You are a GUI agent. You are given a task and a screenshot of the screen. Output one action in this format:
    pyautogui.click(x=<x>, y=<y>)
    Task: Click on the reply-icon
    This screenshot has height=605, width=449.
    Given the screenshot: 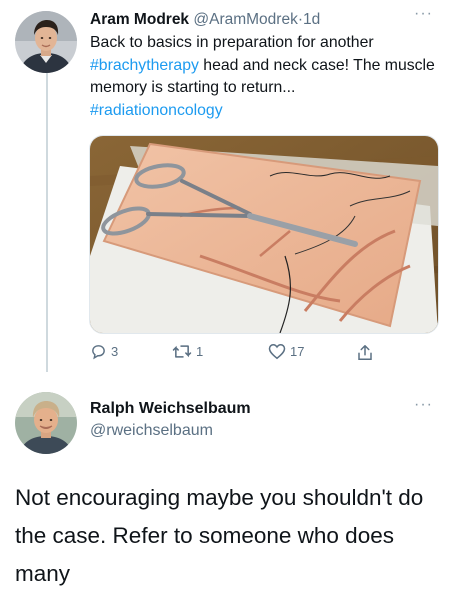 What is the action you would take?
    pyautogui.click(x=100, y=351)
    